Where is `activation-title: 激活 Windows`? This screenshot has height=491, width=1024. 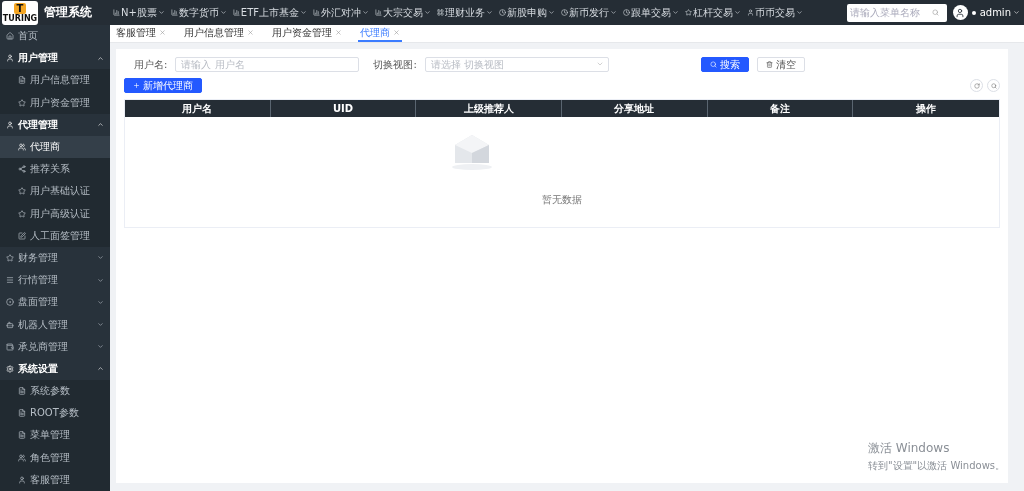
activation-title: 激活 Windows is located at coordinates (909, 448).